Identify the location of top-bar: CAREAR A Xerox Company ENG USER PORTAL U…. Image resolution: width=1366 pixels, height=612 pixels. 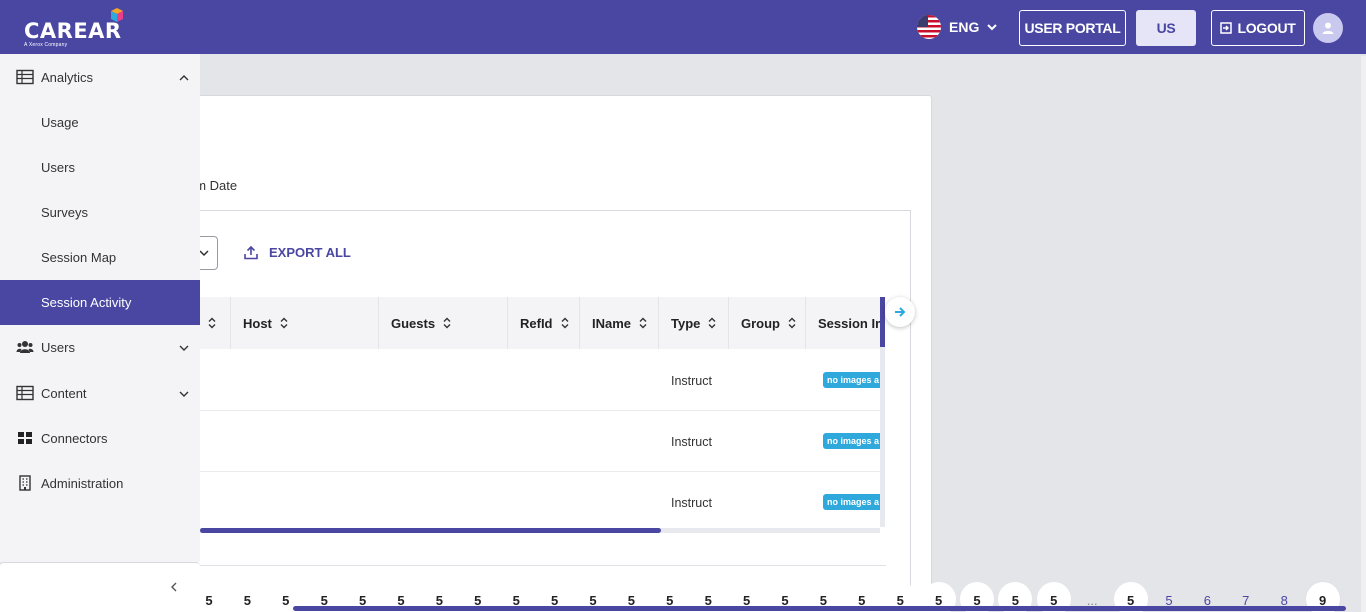
(683, 27).